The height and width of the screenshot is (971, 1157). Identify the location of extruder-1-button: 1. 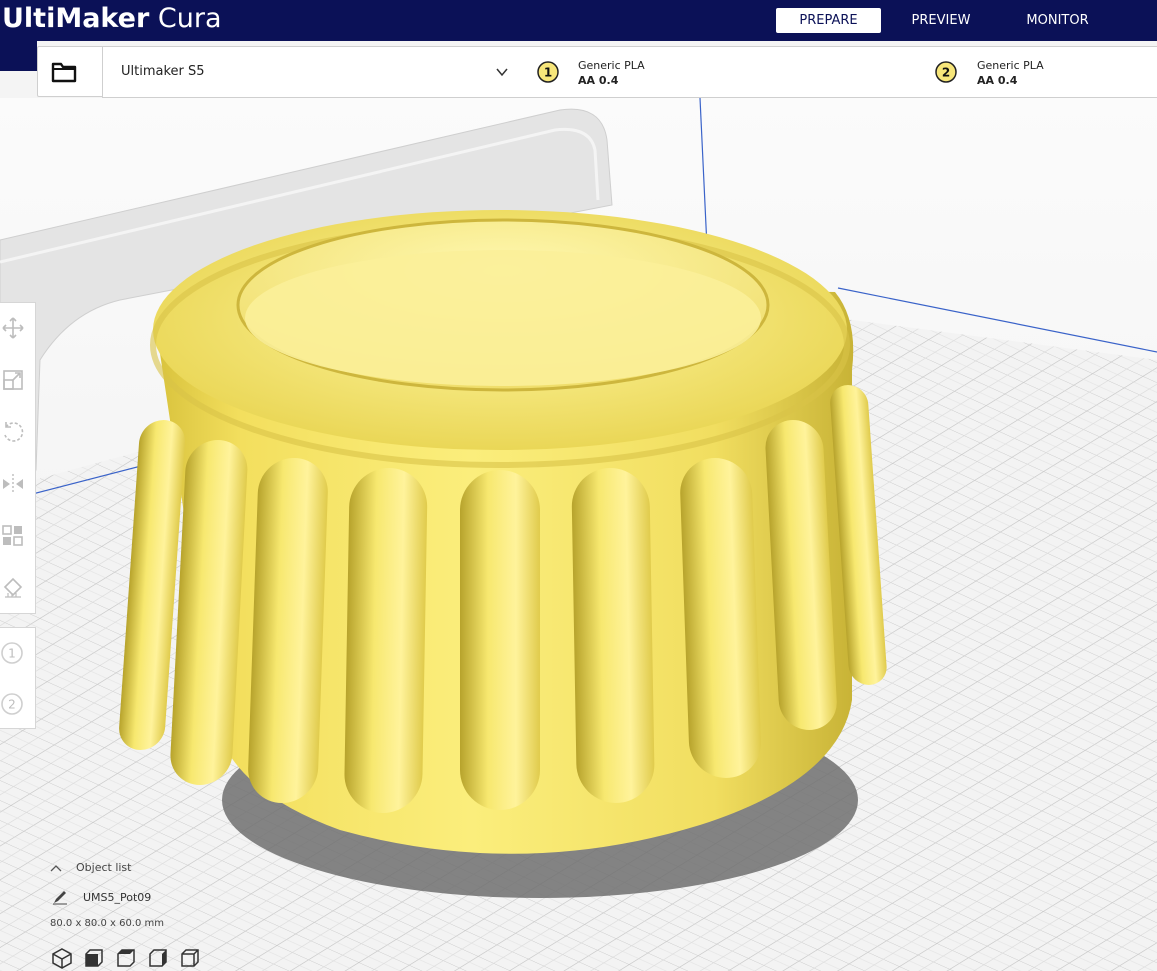
(13, 653).